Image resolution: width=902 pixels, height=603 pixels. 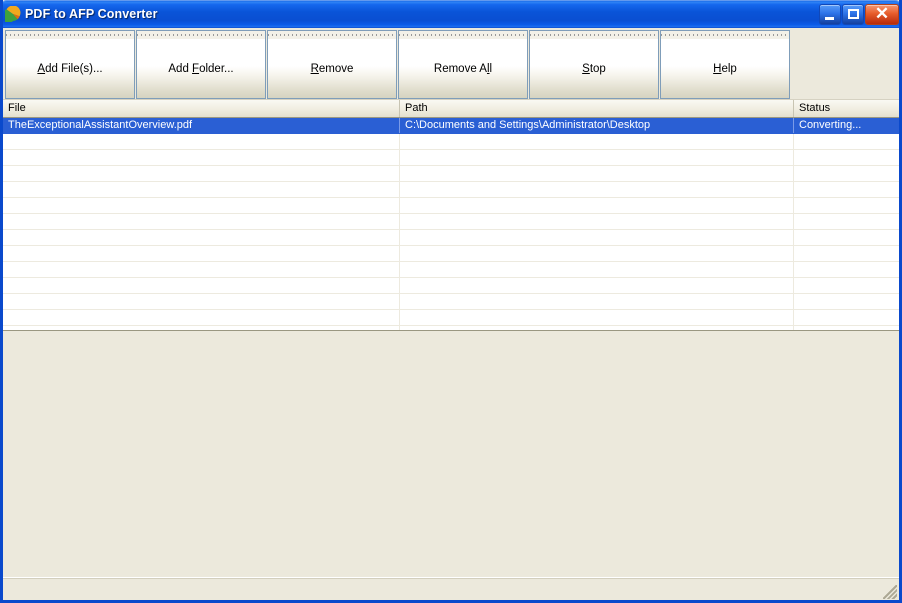 I want to click on help-label: Help, so click(x=725, y=68).